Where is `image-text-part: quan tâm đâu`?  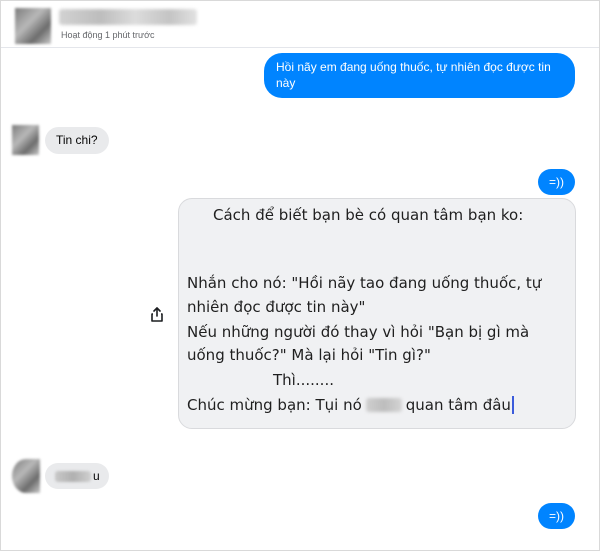 image-text-part: quan tâm đâu is located at coordinates (458, 405).